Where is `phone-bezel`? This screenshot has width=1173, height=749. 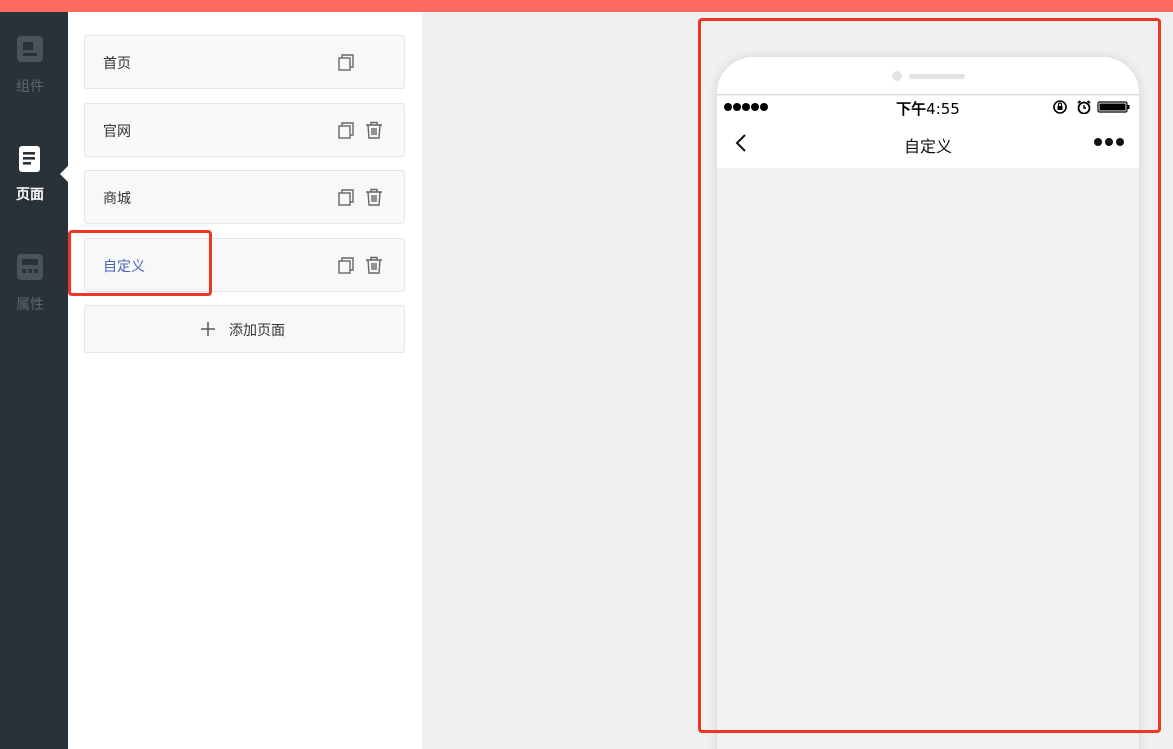
phone-bezel is located at coordinates (928, 76).